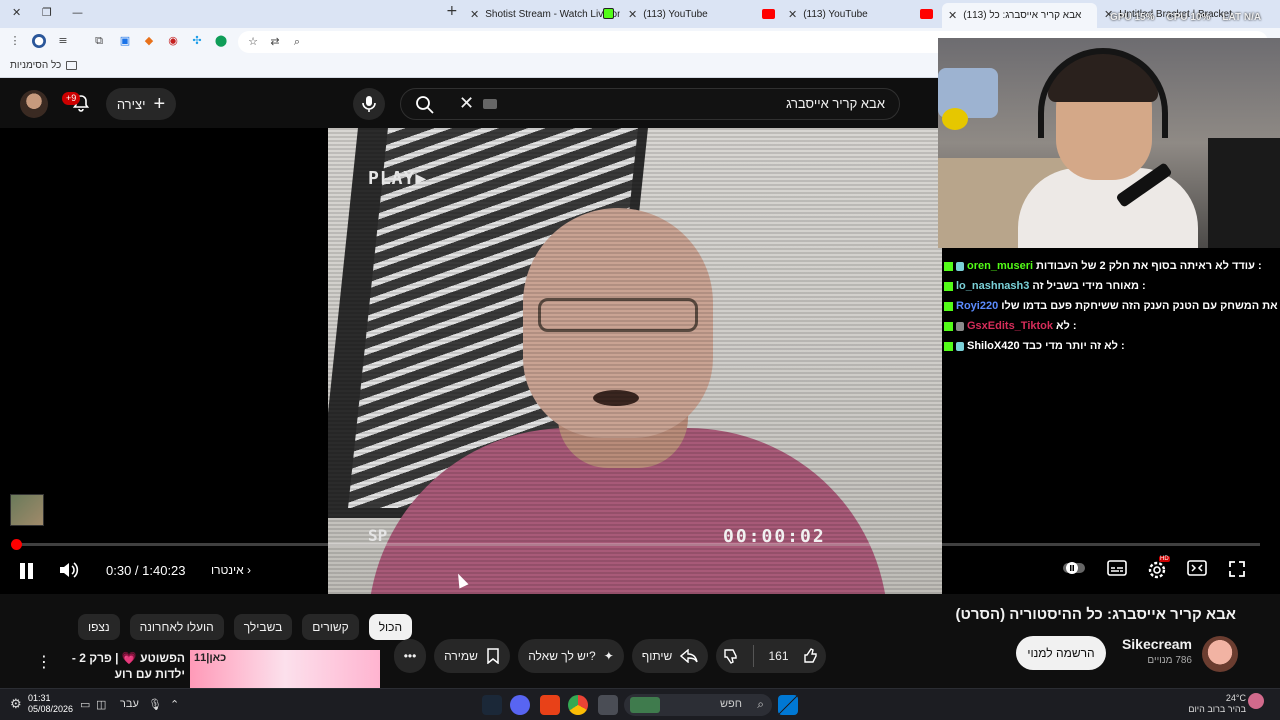 This screenshot has width=1280, height=720. What do you see at coordinates (858, 14) in the screenshot?
I see `tab-youtube-2: ✕ (113) YouTube` at bounding box center [858, 14].